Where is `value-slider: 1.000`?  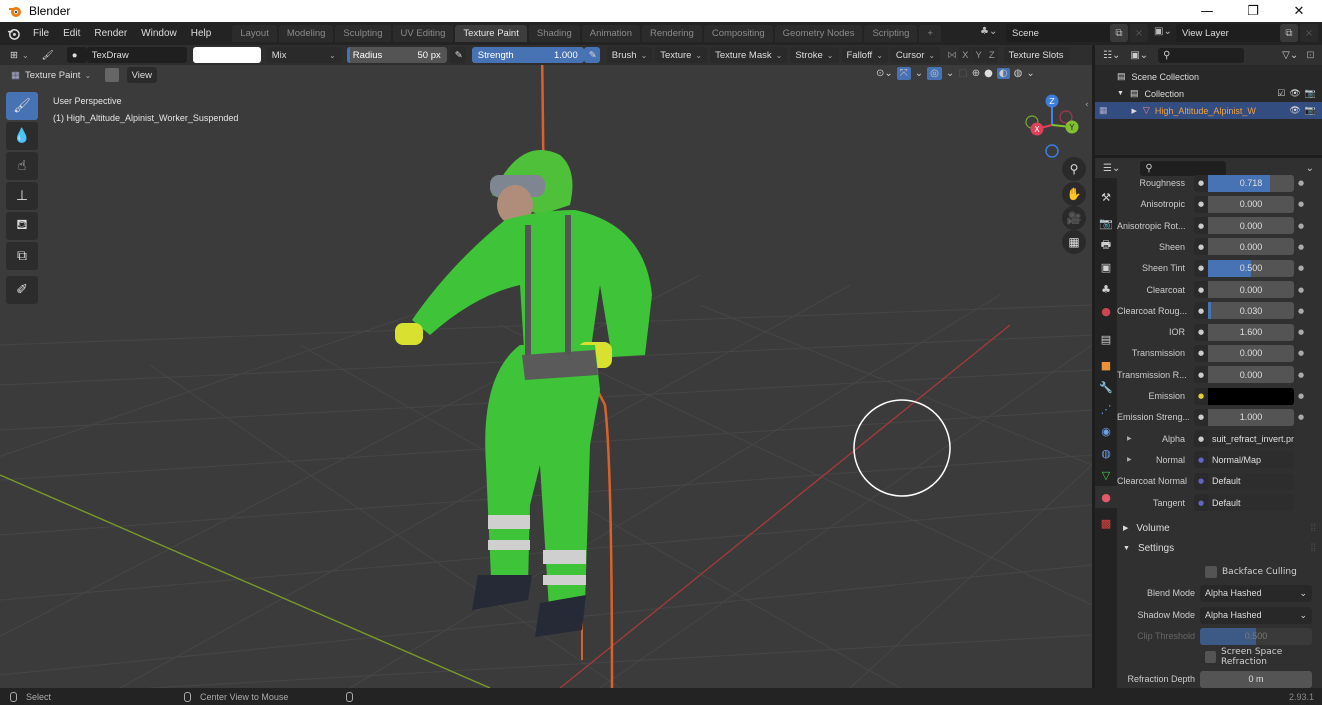
value-slider: 1.000 is located at coordinates (1251, 417).